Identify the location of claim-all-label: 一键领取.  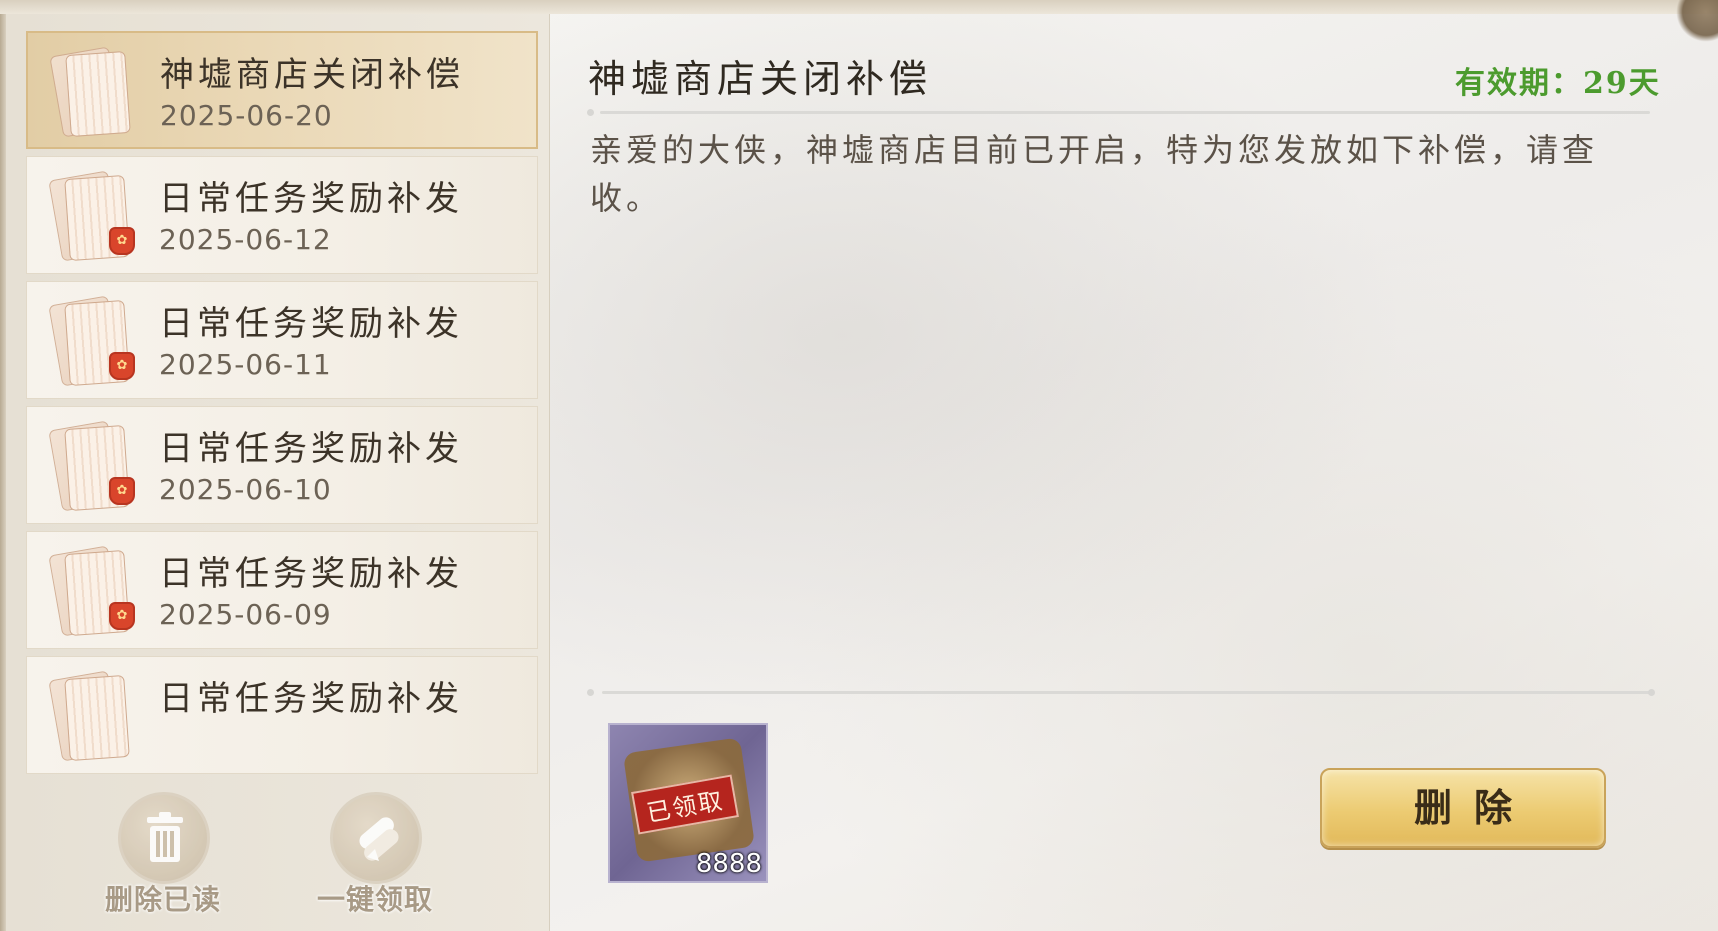
(374, 899).